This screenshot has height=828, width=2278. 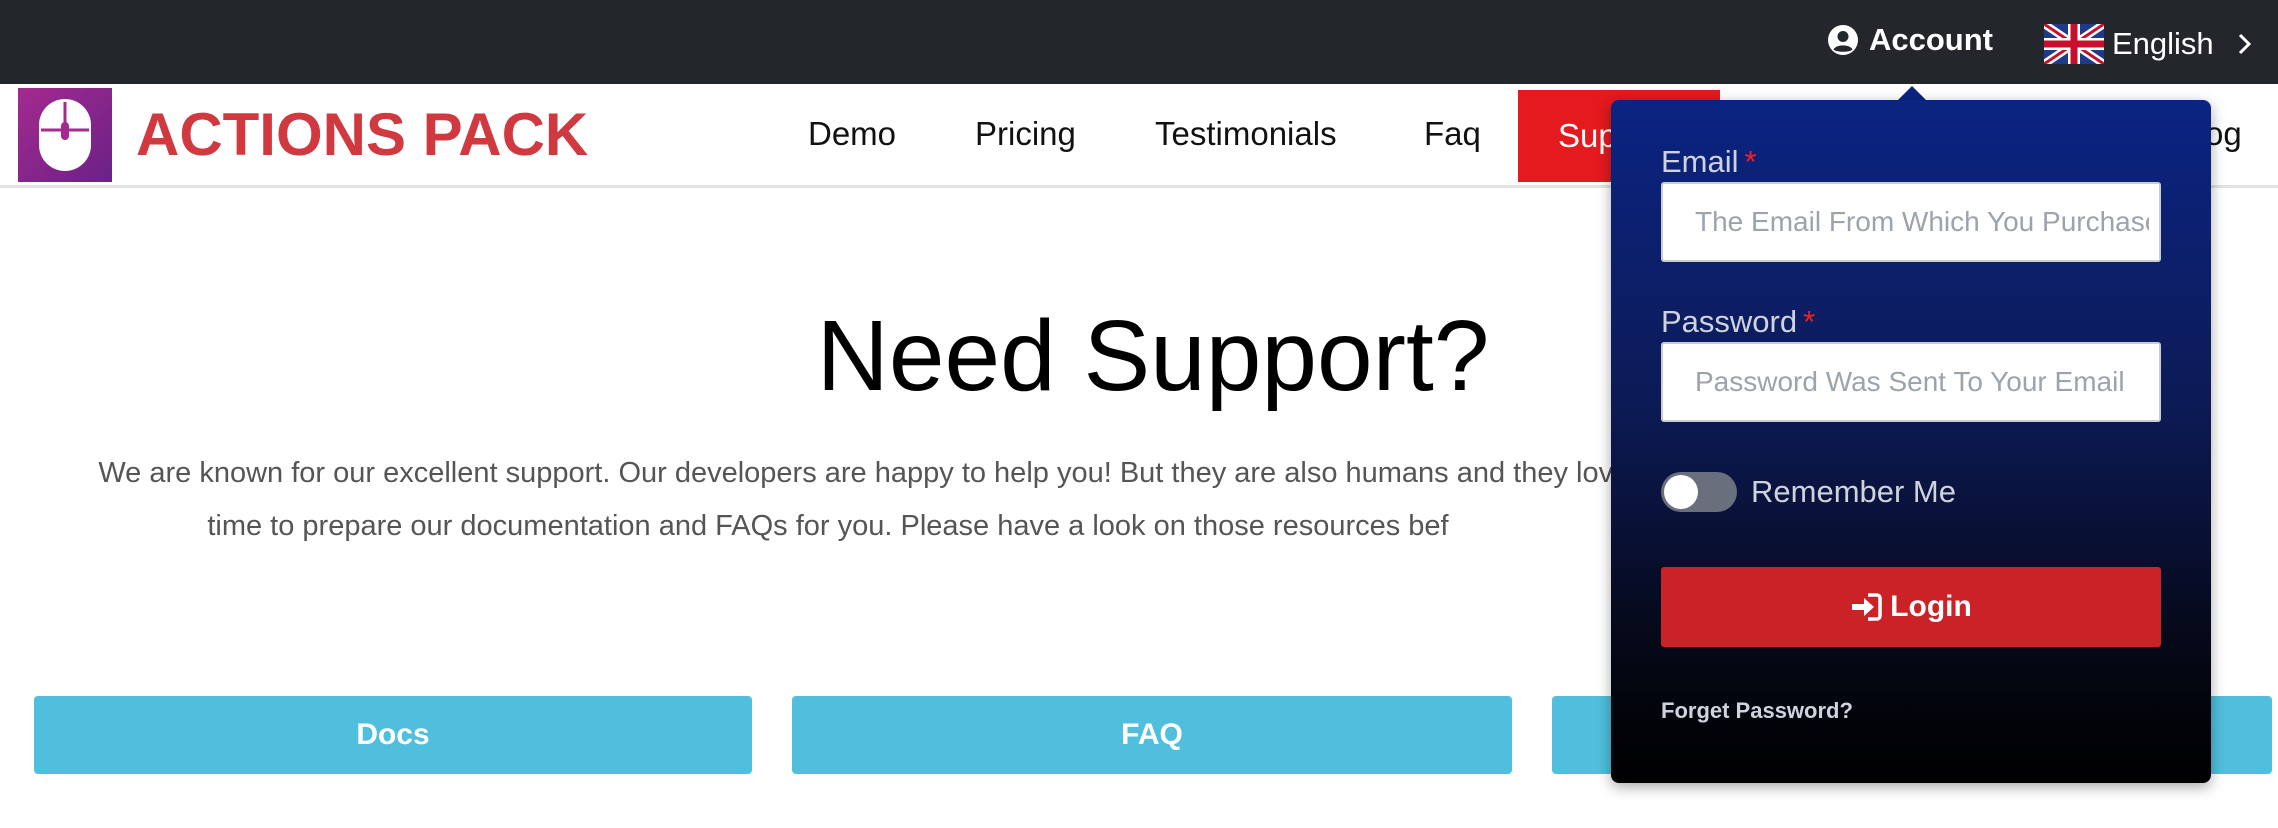 What do you see at coordinates (1853, 491) in the screenshot?
I see `remember-me-label: Remember Me` at bounding box center [1853, 491].